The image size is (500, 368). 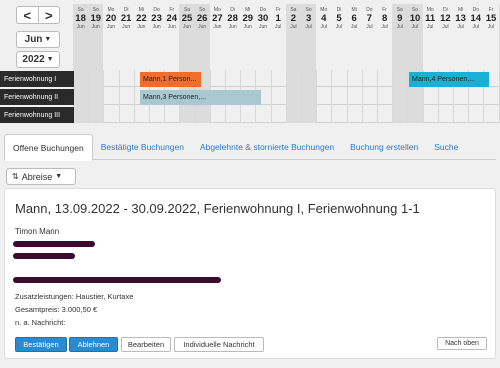 What do you see at coordinates (33, 39) in the screenshot?
I see `month-value: Jun` at bounding box center [33, 39].